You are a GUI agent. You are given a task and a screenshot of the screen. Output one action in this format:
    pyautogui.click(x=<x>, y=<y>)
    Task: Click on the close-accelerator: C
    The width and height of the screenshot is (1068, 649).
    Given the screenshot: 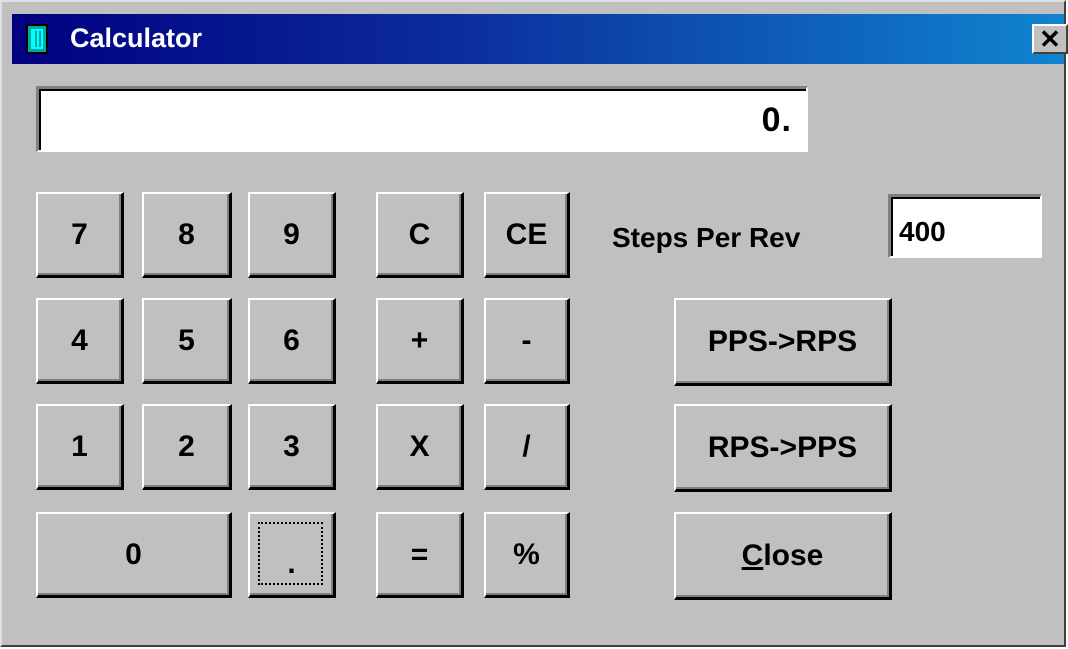 What is the action you would take?
    pyautogui.click(x=752, y=555)
    